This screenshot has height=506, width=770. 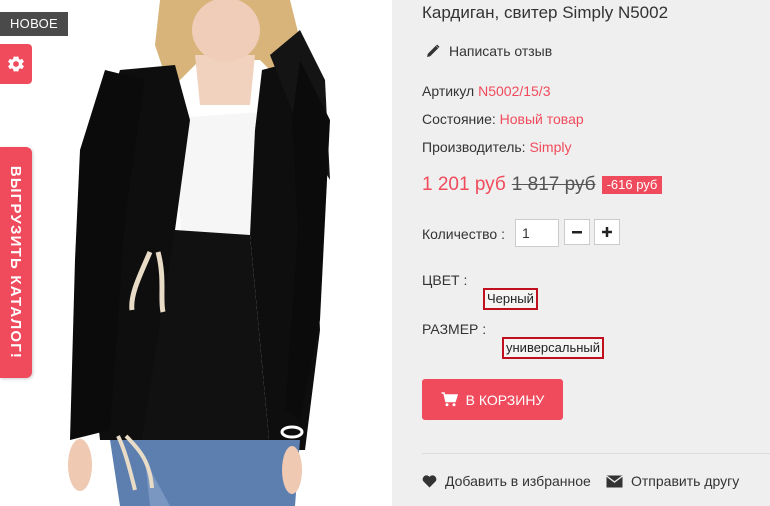 I want to click on gear-icon, so click(x=16, y=64).